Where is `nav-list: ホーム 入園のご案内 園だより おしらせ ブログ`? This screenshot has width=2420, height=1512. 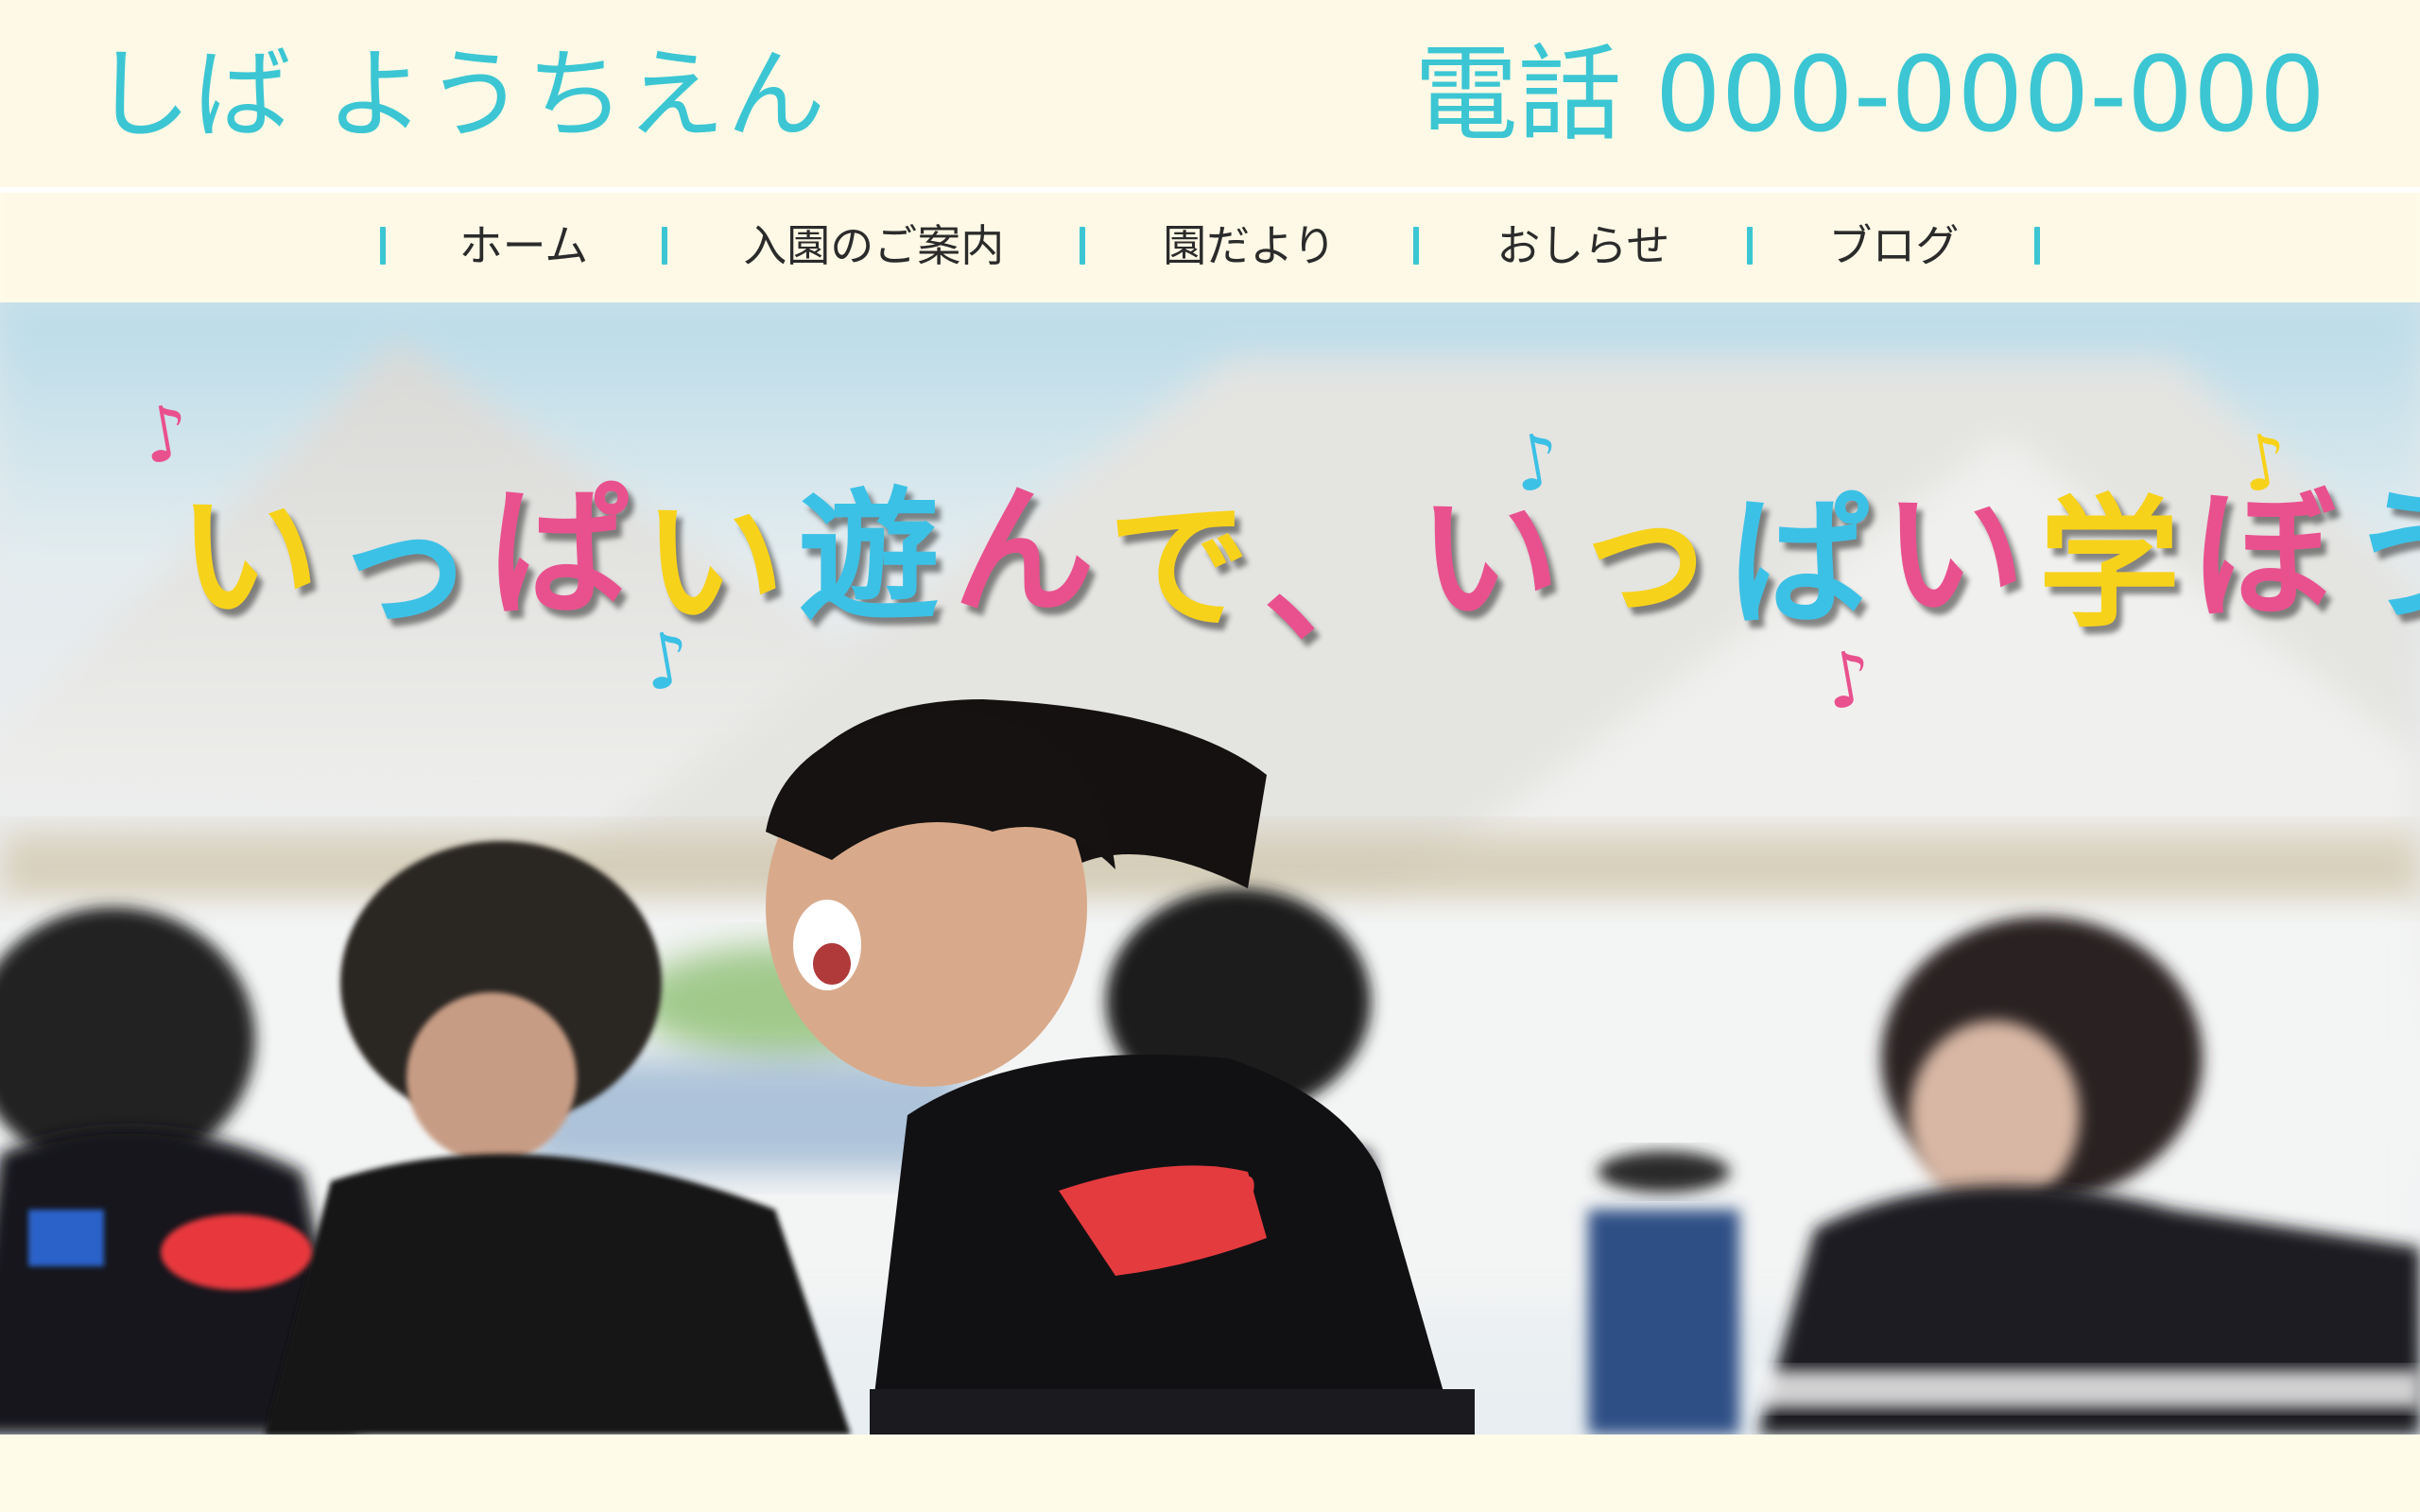 nav-list: ホーム 入園のご案内 園だより おしらせ ブログ is located at coordinates (1210, 246).